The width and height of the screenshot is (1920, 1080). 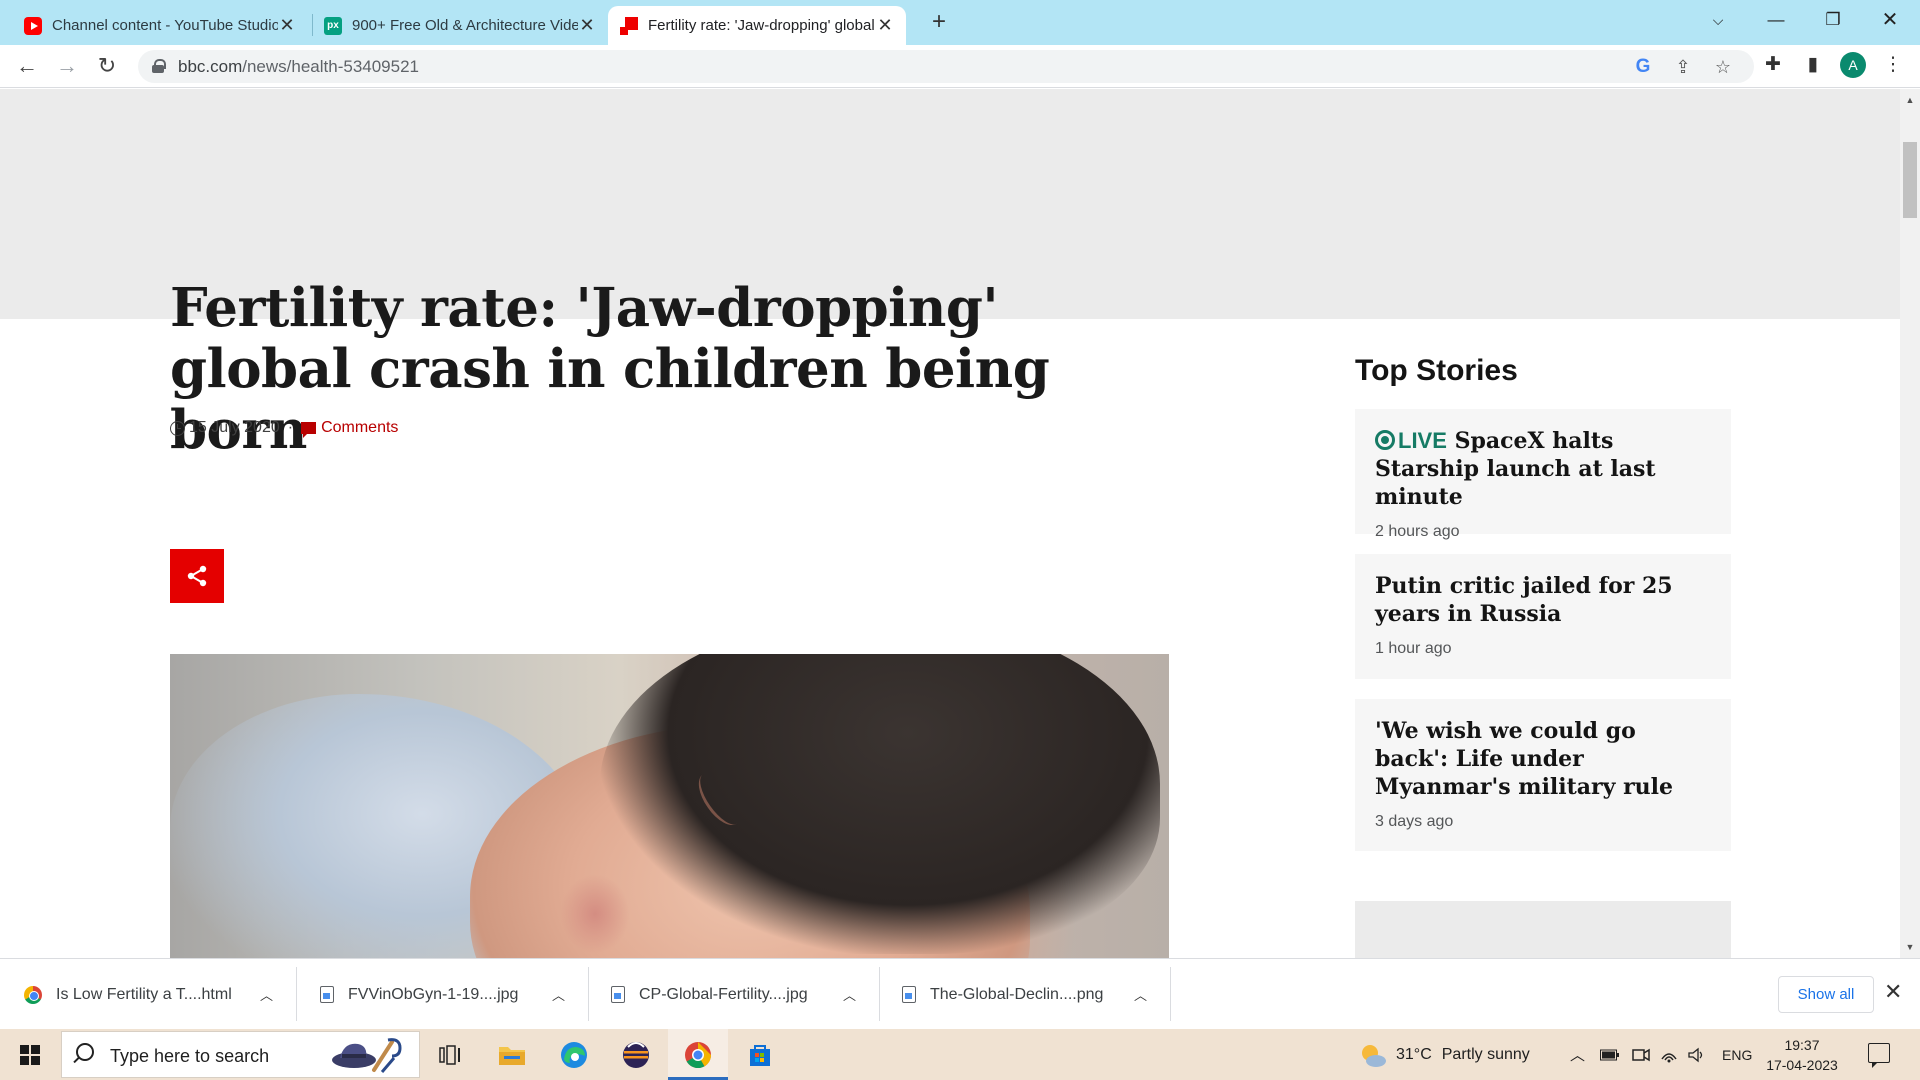 I want to click on search-highlight-illustration-icon, so click(x=368, y=1056).